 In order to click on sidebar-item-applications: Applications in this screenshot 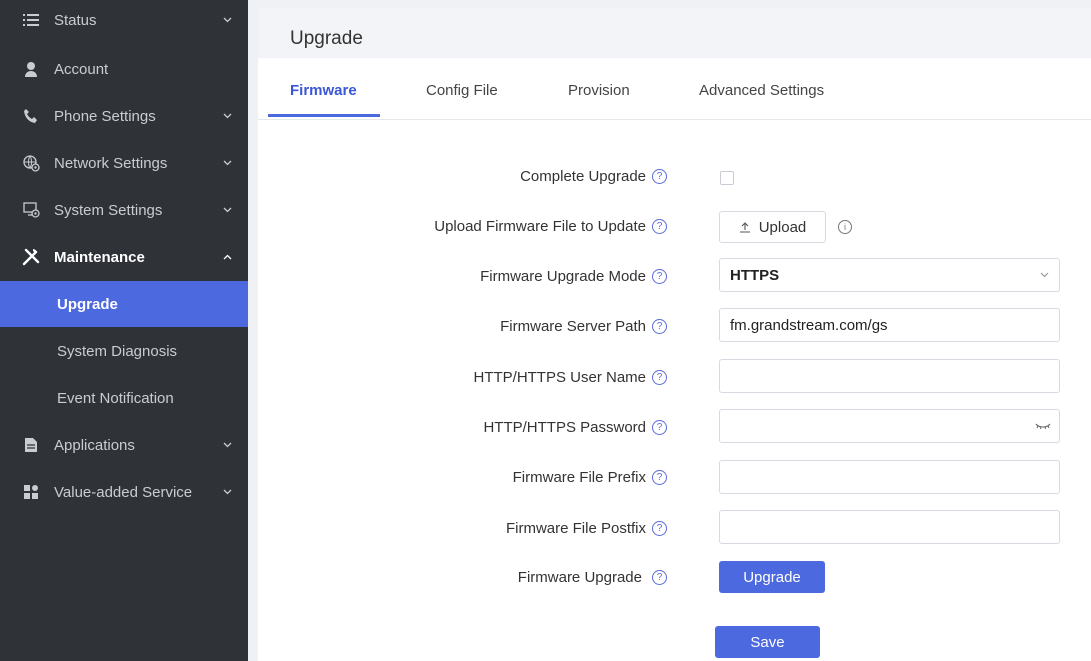, I will do `click(124, 445)`.